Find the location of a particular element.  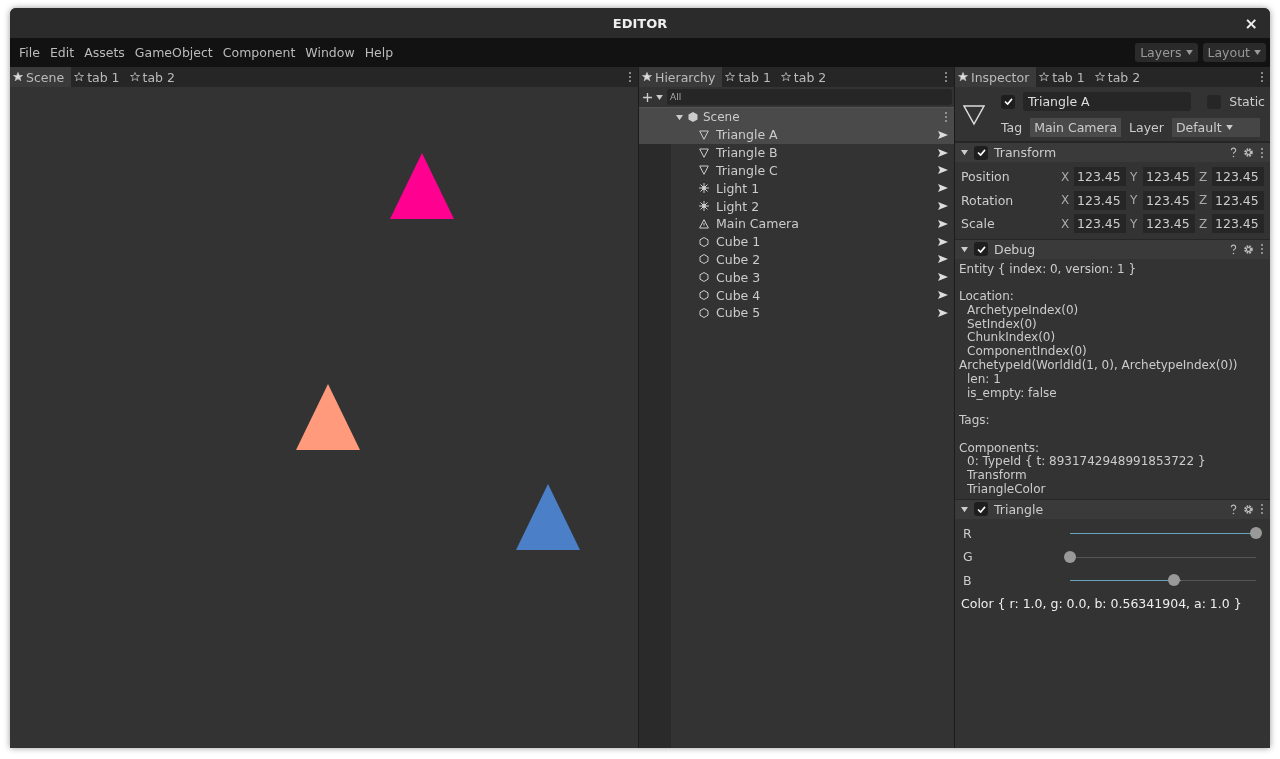

debug-text: SetIndex(0) is located at coordinates (1001, 324).